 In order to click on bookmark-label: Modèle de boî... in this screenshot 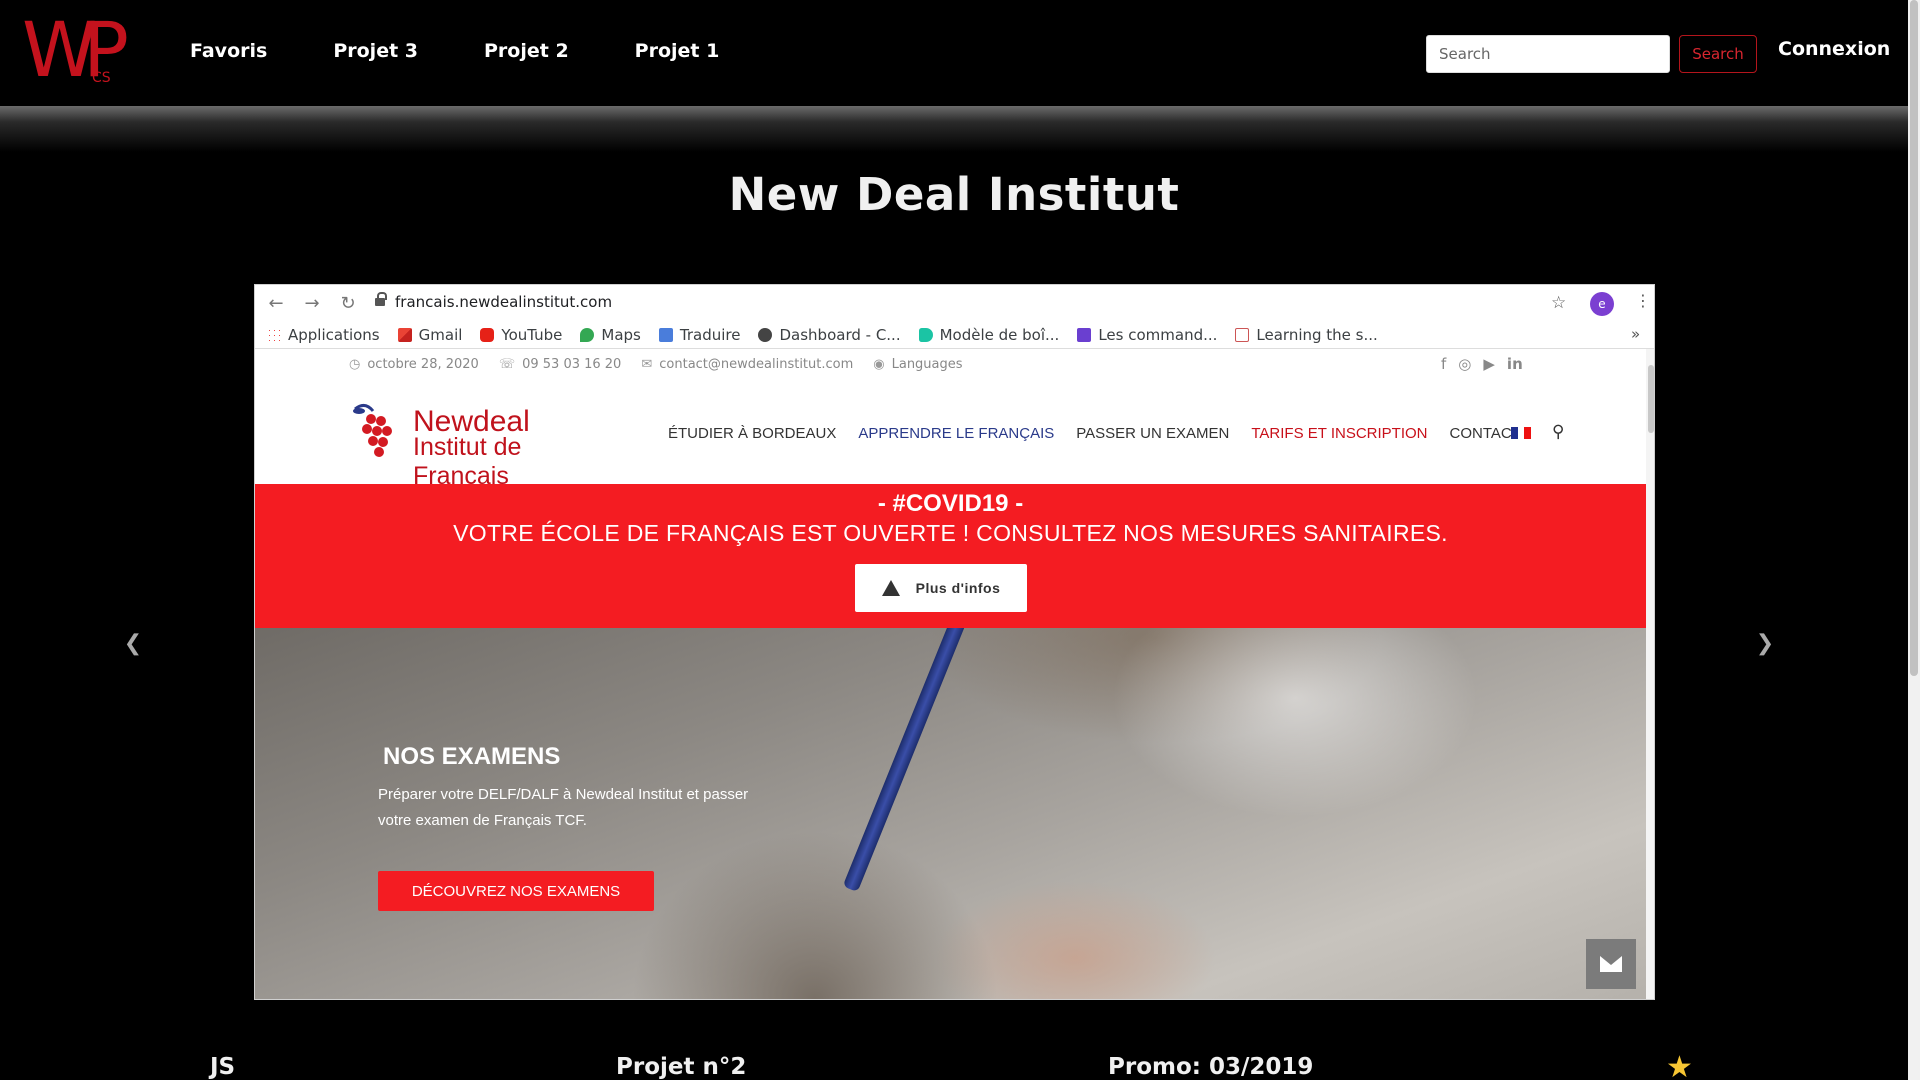, I will do `click(999, 334)`.